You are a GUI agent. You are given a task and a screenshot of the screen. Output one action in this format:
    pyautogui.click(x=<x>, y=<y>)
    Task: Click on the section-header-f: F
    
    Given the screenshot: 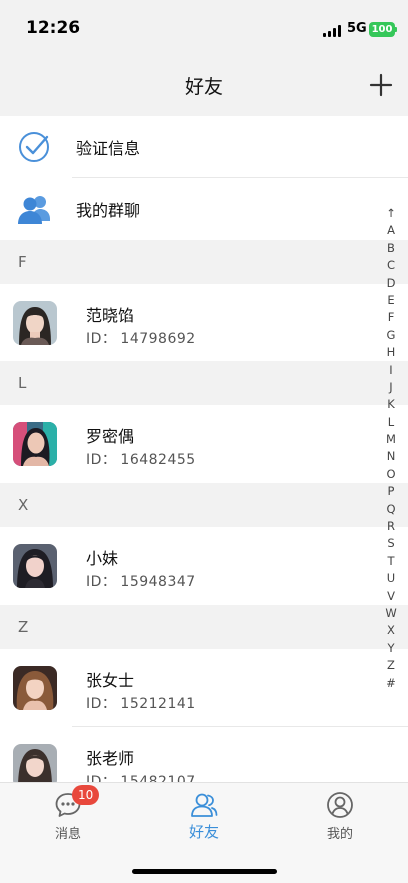 What is the action you would take?
    pyautogui.click(x=204, y=262)
    